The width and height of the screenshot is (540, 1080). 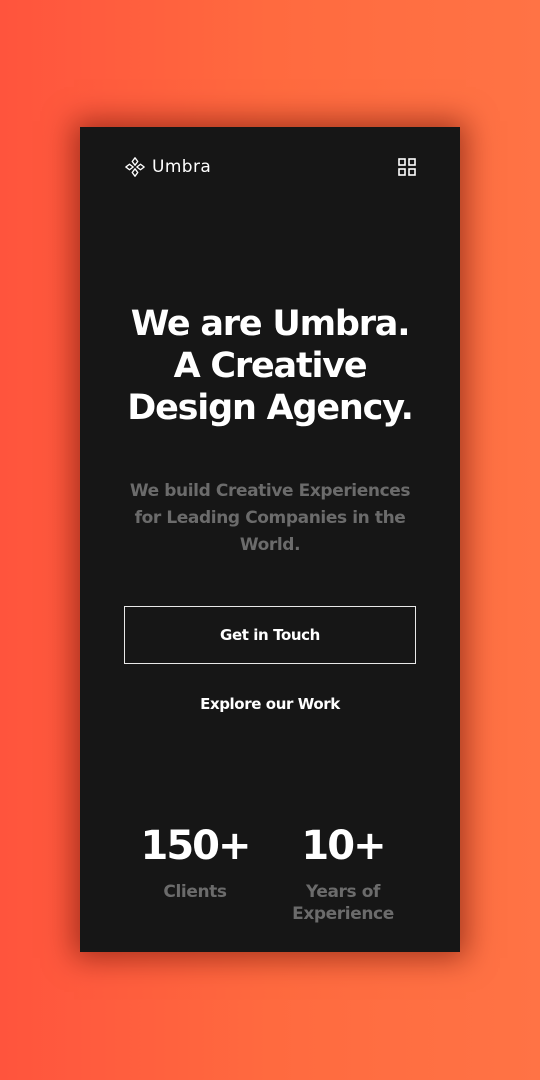 I want to click on hero-title-line-2: A Creative, so click(x=270, y=366).